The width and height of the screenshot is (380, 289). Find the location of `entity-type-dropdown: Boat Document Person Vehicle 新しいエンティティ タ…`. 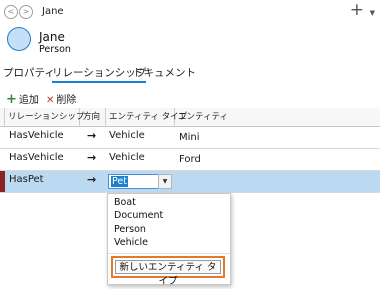

entity-type-dropdown: Boat Document Person Vehicle 新しいエンティティ タ… is located at coordinates (169, 240).